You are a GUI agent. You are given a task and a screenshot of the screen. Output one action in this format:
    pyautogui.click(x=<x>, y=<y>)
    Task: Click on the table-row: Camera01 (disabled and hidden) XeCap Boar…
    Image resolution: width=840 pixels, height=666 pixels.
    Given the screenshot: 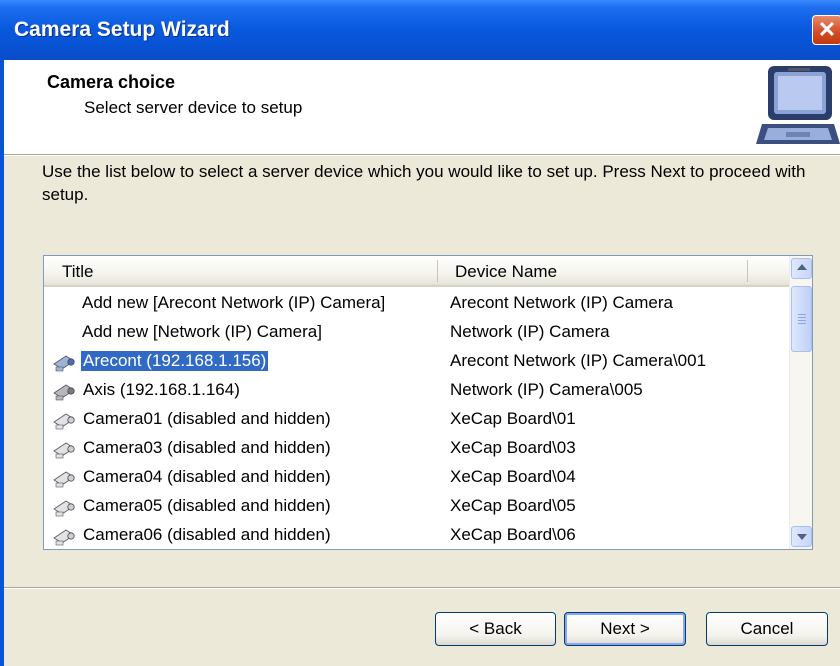 What is the action you would take?
    pyautogui.click(x=416, y=419)
    